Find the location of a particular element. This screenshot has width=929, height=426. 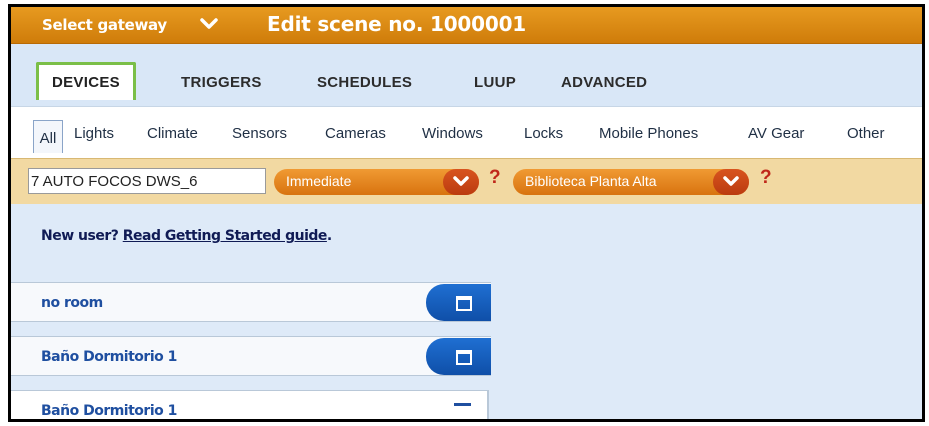

room-dropdown: Biblioteca Planta Alta is located at coordinates (631, 182).